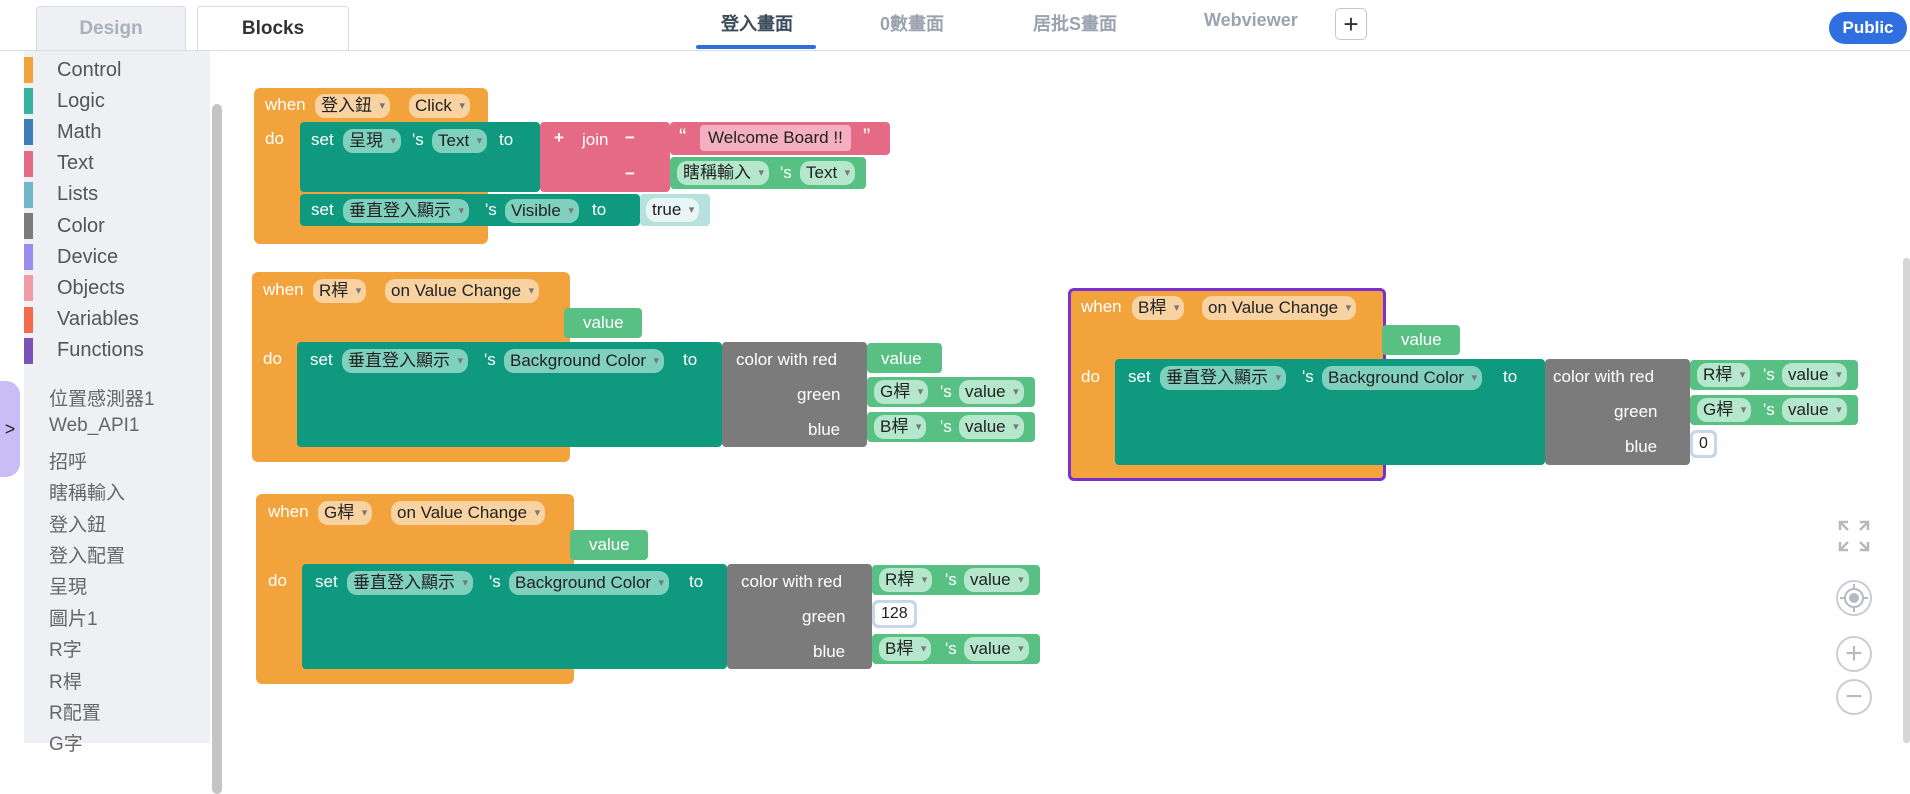 This screenshot has height=794, width=1910. What do you see at coordinates (87, 491) in the screenshot?
I see `sidebar-component-item: 瞎稱輸入` at bounding box center [87, 491].